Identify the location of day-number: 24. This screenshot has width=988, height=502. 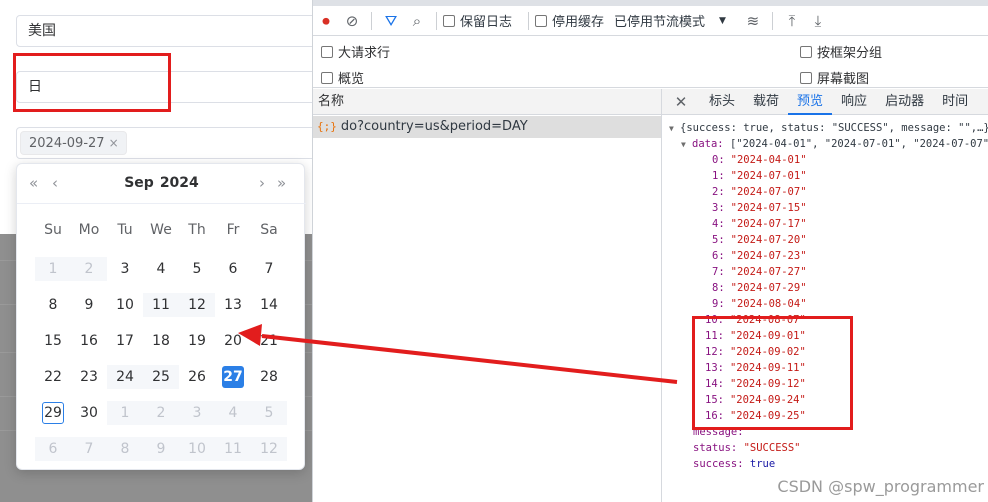
(125, 377).